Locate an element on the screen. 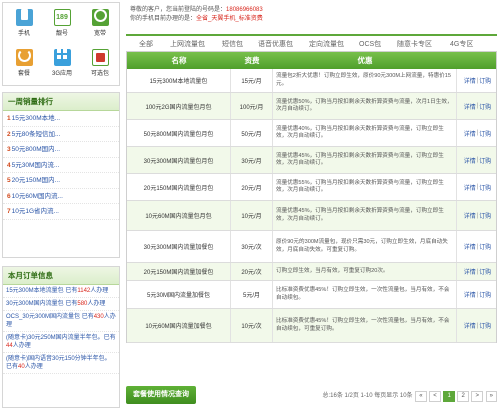  service-label: 宽带 is located at coordinates (99, 34).